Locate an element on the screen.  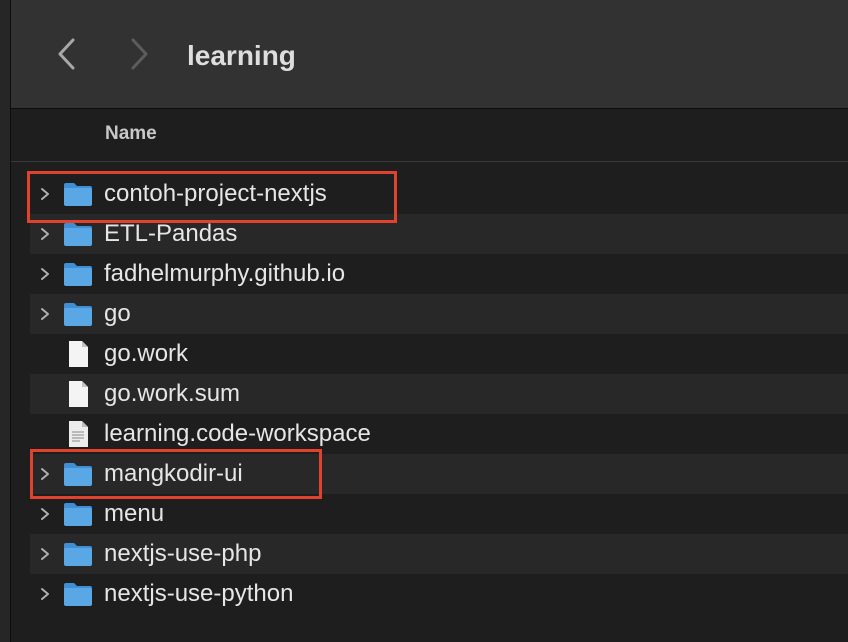
list-item: contoh-project-nextjs is located at coordinates (439, 194).